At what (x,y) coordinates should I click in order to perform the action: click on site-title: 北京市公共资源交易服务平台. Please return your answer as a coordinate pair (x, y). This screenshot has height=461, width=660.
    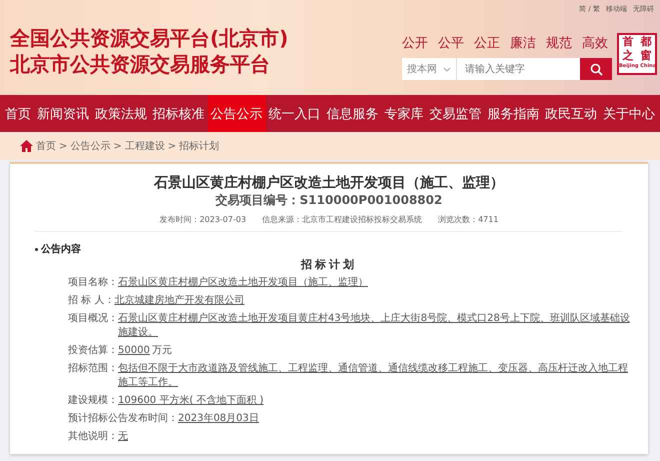
    Looking at the image, I should click on (140, 64).